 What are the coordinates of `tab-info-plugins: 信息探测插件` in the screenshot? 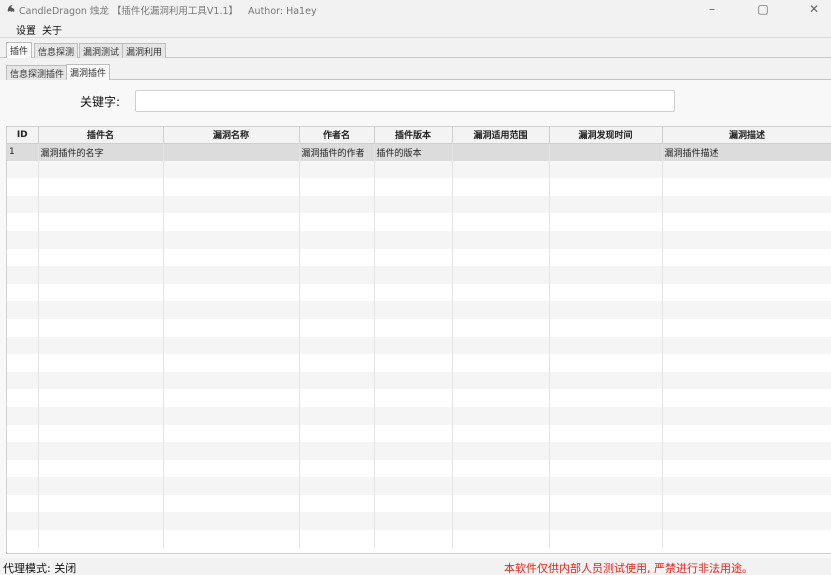 It's located at (37, 72).